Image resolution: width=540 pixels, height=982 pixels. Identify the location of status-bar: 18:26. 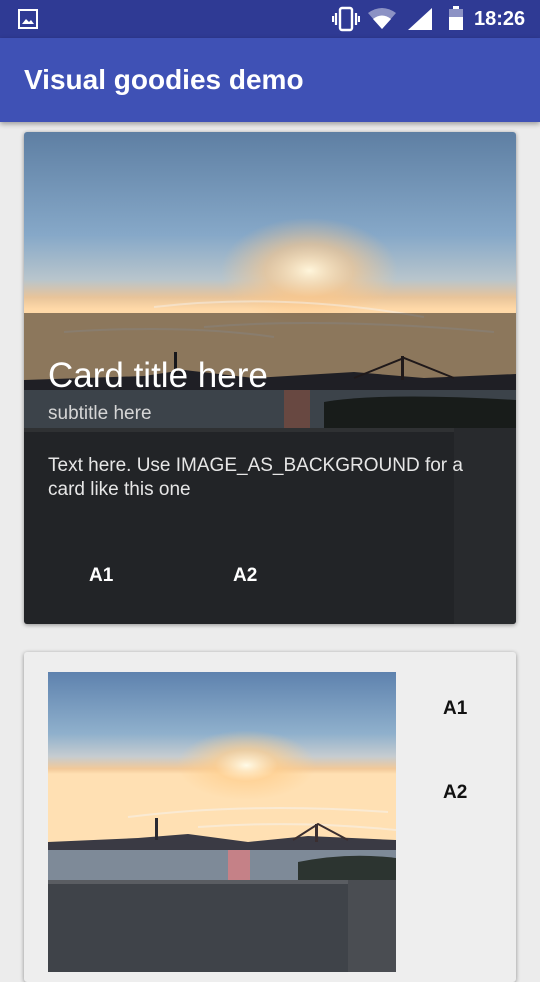
(270, 19).